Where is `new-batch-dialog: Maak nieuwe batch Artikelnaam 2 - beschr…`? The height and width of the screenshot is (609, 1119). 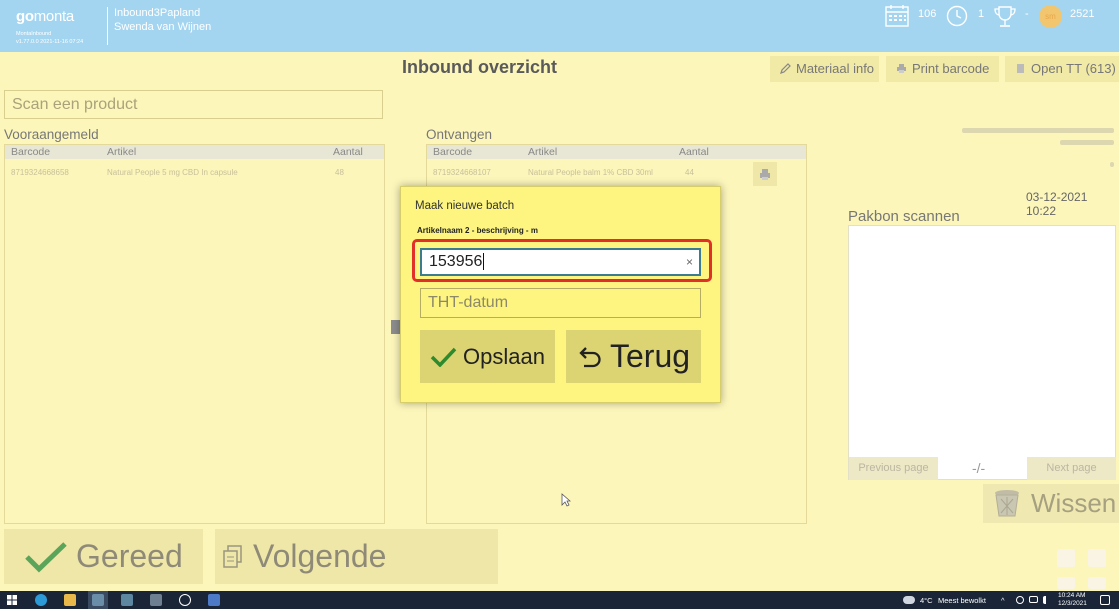 new-batch-dialog: Maak nieuwe batch Artikelnaam 2 - beschr… is located at coordinates (560, 294).